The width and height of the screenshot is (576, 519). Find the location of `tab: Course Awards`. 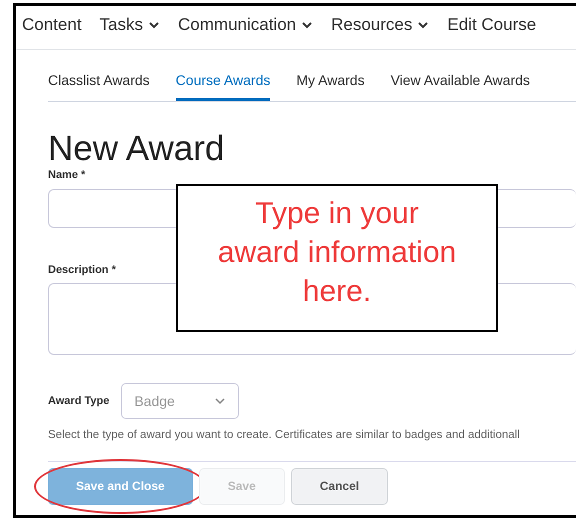

tab: Course Awards is located at coordinates (223, 79).